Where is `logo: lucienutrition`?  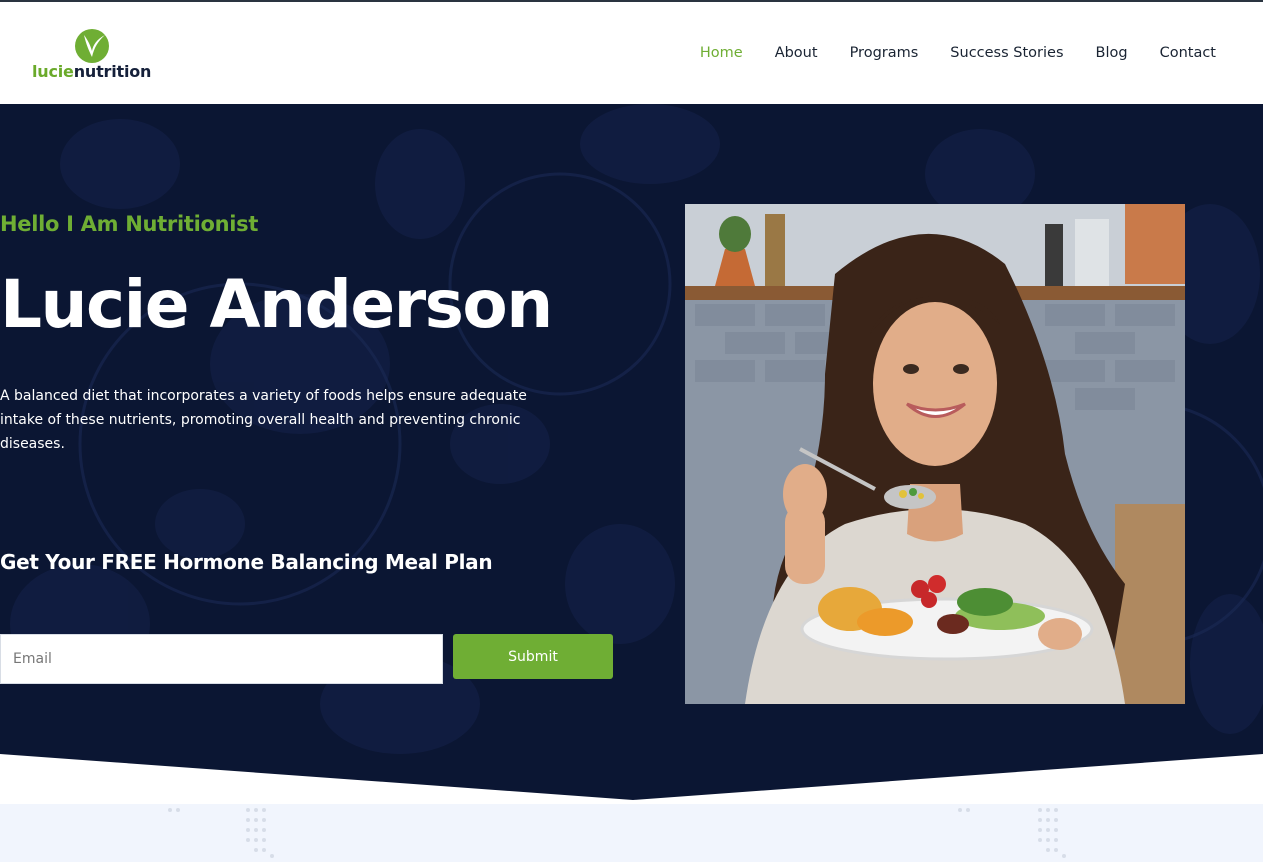 logo: lucienutrition is located at coordinates (102, 56).